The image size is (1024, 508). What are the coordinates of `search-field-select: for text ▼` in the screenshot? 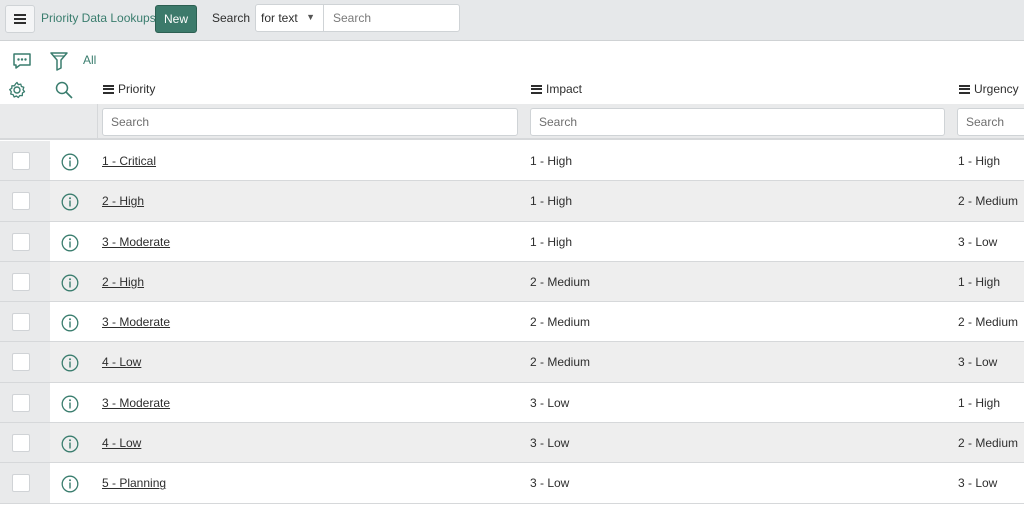 It's located at (289, 18).